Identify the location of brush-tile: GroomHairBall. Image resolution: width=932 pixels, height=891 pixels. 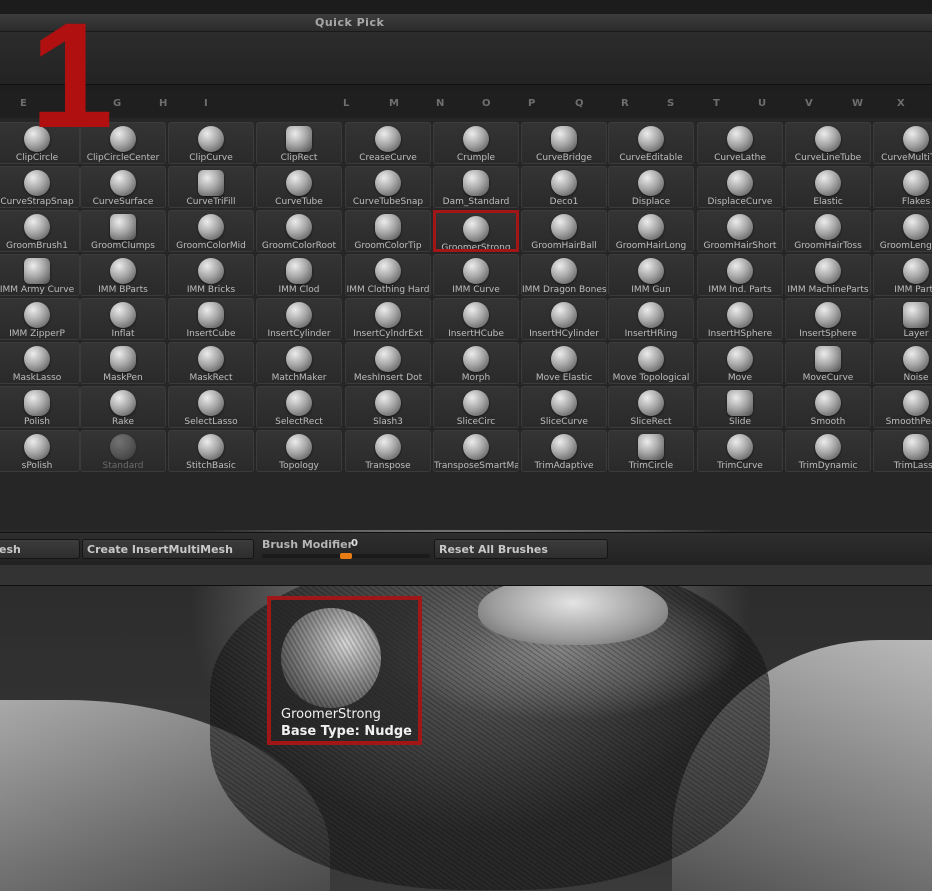
(564, 231).